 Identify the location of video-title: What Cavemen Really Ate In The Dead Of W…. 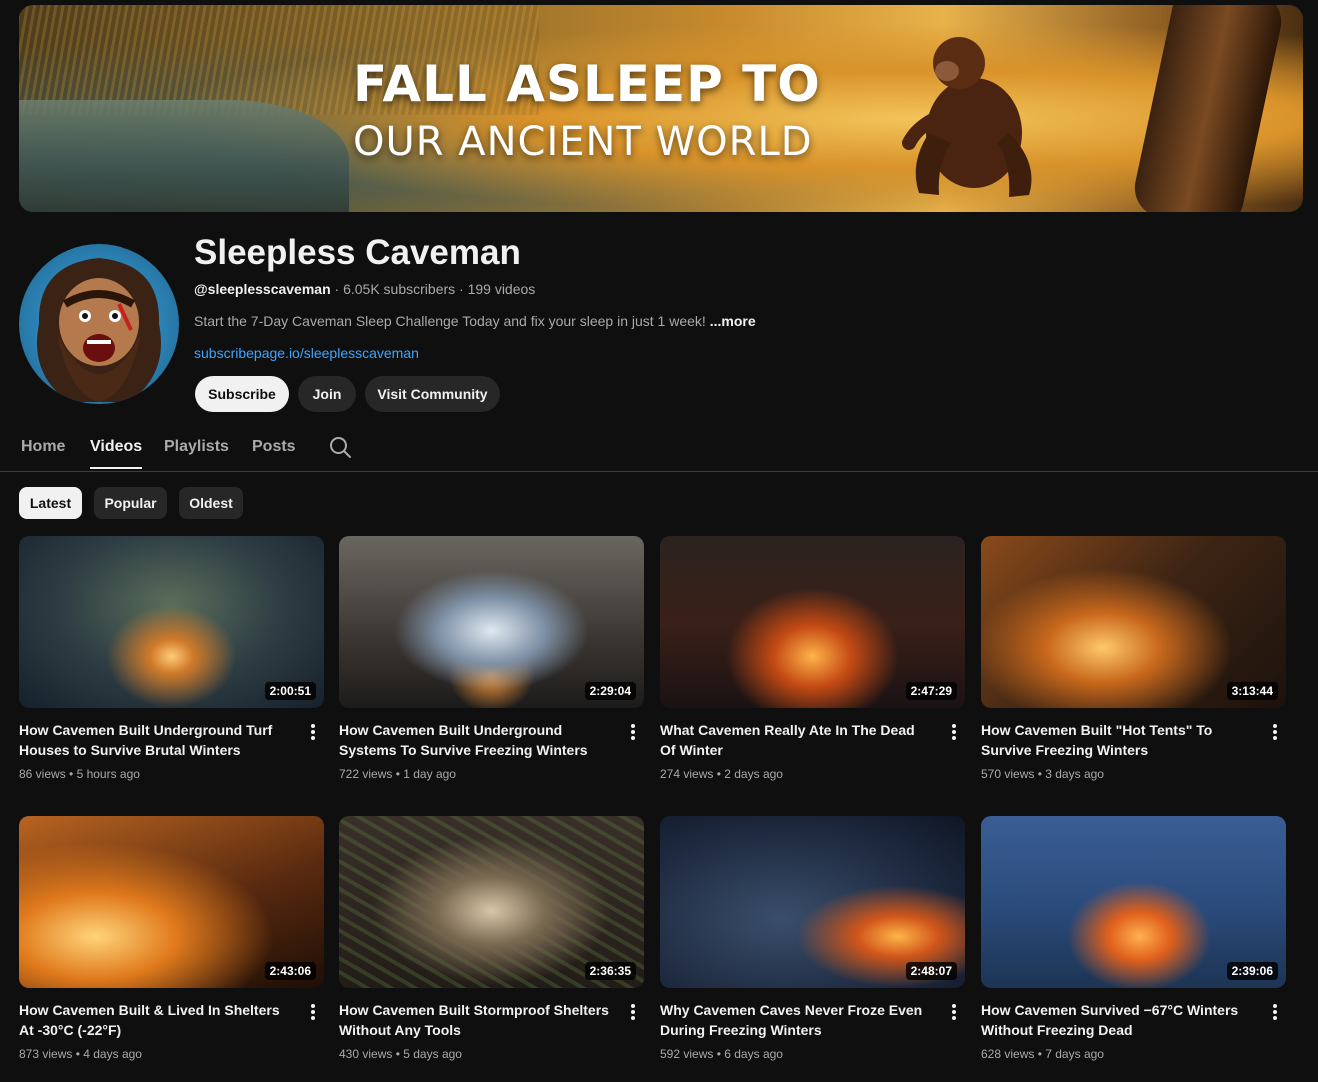
(796, 740).